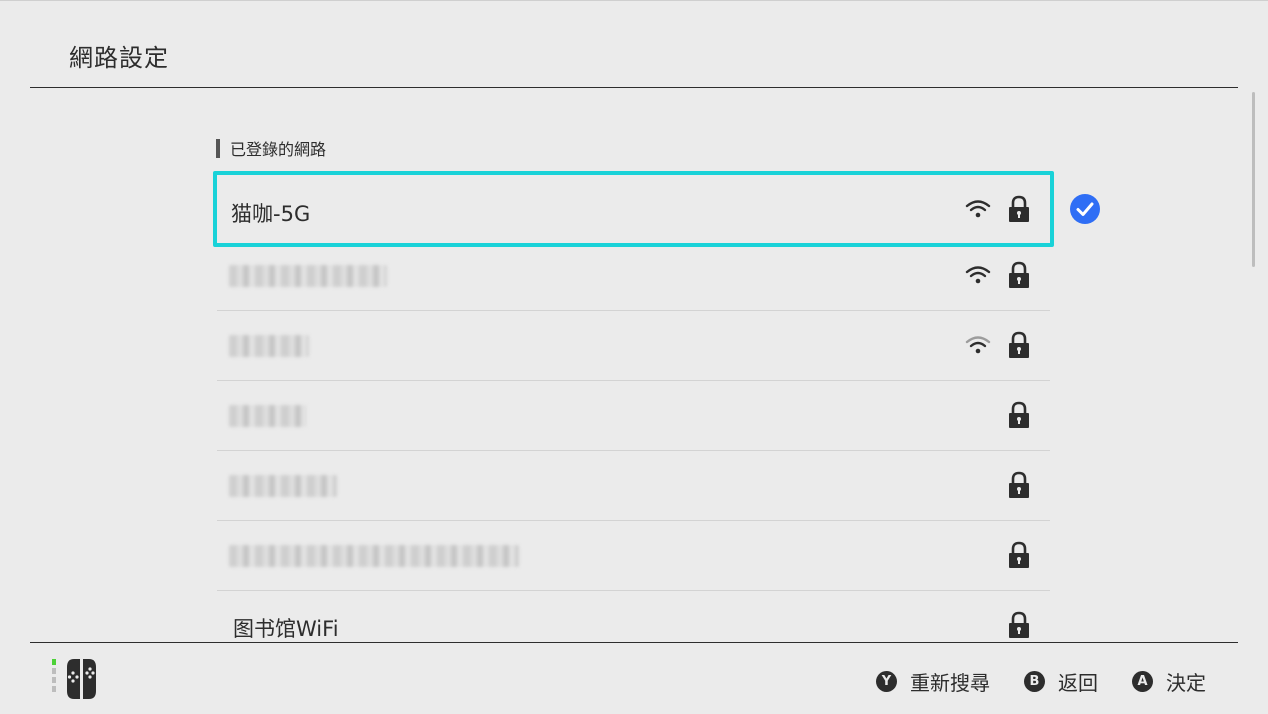  I want to click on confirm-action: A 決定, so click(1169, 681).